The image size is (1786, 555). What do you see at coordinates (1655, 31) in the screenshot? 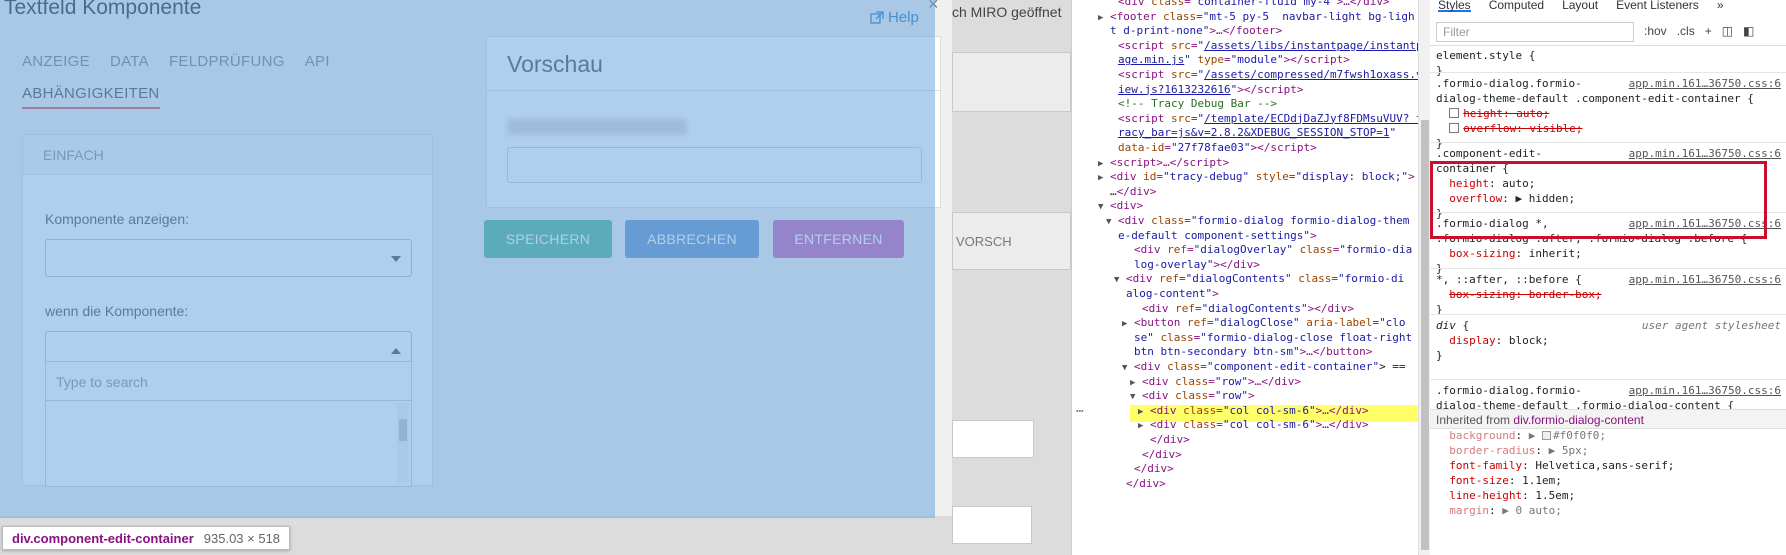
I see `hov-toggle: :hov` at bounding box center [1655, 31].